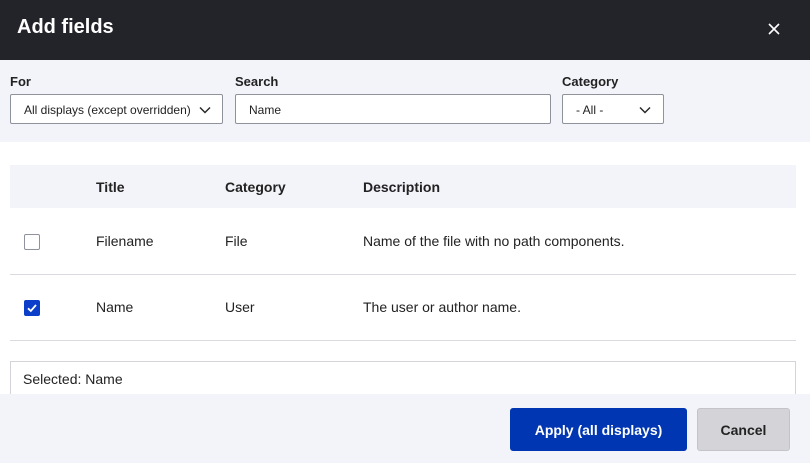 The width and height of the screenshot is (810, 463). I want to click on checkmark-icon, so click(32, 308).